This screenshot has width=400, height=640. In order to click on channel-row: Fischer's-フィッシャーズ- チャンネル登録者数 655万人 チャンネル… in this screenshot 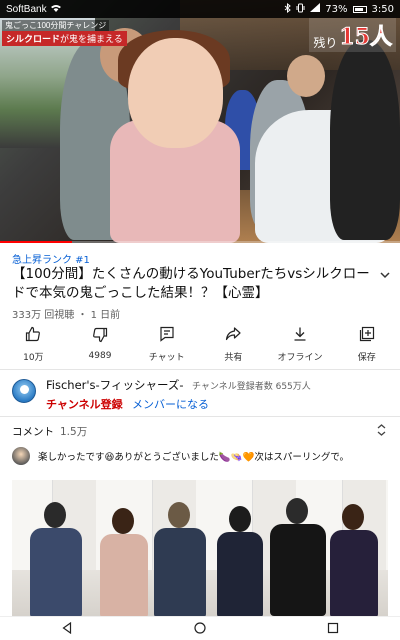, I will do `click(200, 393)`.